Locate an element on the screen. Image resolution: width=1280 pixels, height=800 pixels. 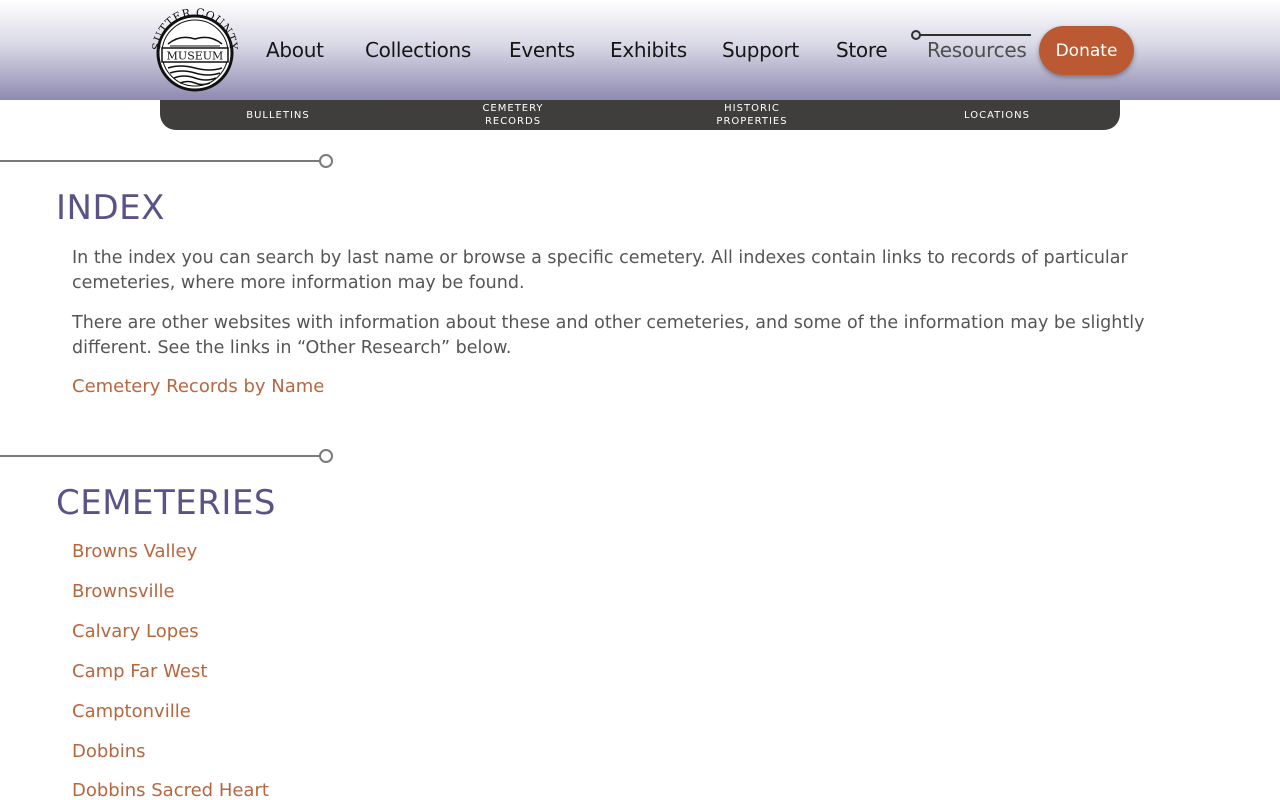
subnav-locations: LOCATIONS is located at coordinates (997, 115).